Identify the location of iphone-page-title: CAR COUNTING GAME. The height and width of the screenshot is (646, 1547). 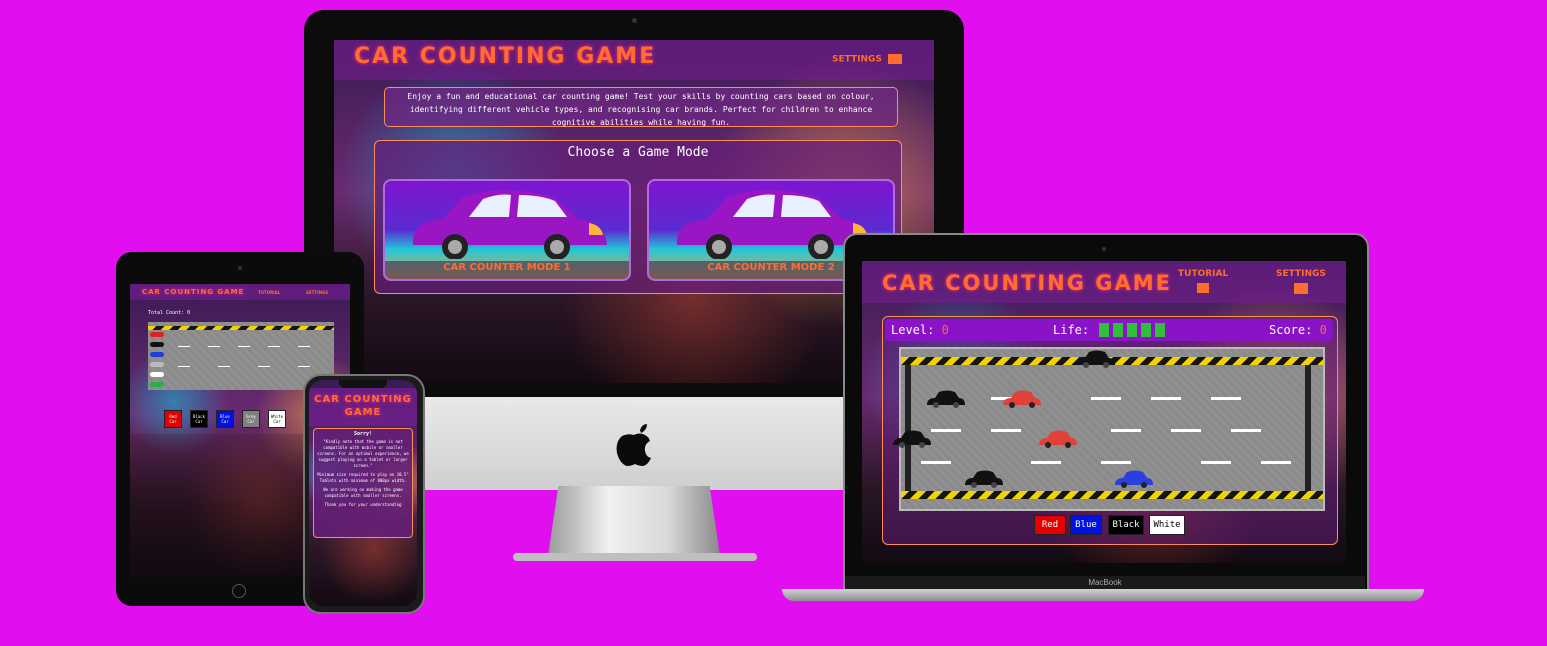
(363, 406).